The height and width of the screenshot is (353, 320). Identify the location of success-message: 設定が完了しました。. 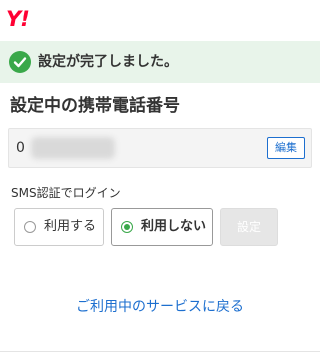
(108, 62).